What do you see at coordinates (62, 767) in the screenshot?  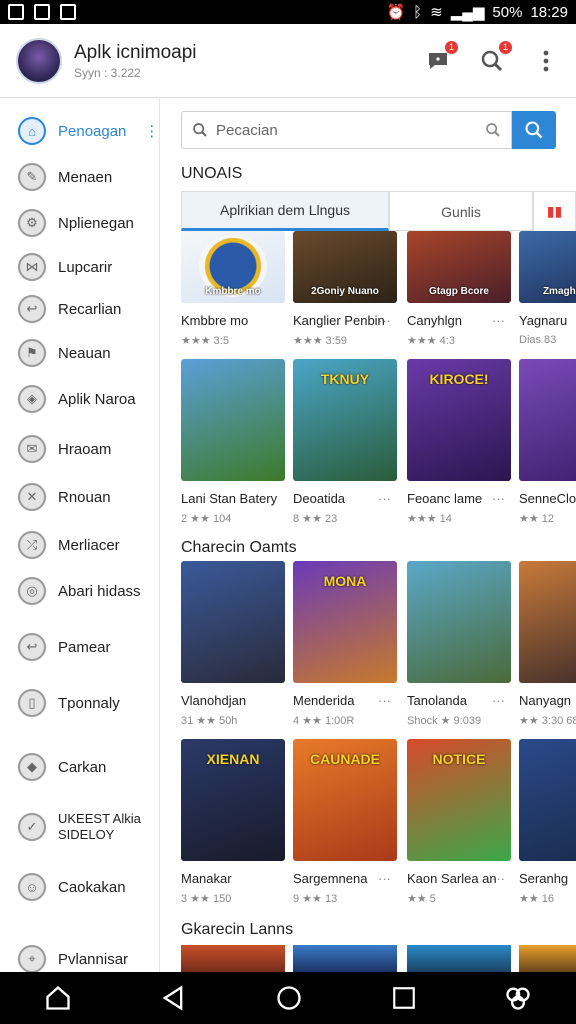 I see `sidebar-item: ◆ Carkan` at bounding box center [62, 767].